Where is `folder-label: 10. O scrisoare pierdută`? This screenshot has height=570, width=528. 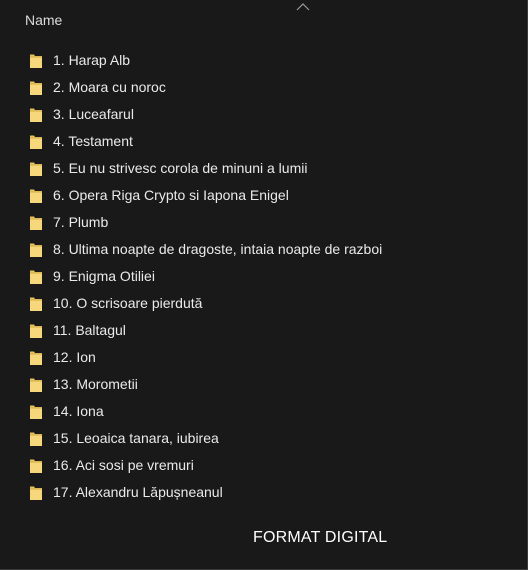 folder-label: 10. O scrisoare pierdută is located at coordinates (128, 303).